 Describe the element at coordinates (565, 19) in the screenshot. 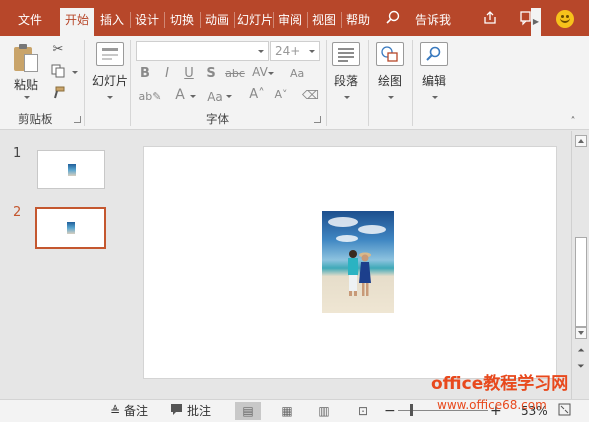

I see `smiley-feedback-icon` at that location.